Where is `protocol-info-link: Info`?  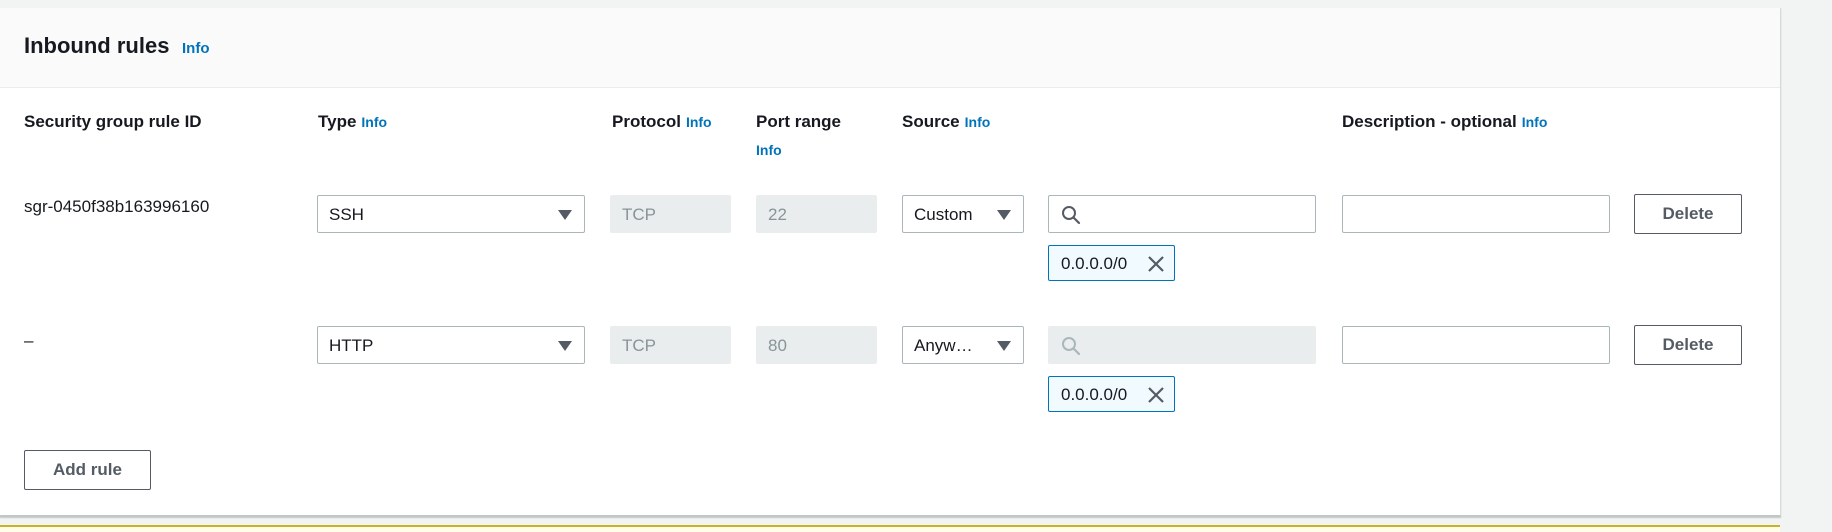
protocol-info-link: Info is located at coordinates (699, 122).